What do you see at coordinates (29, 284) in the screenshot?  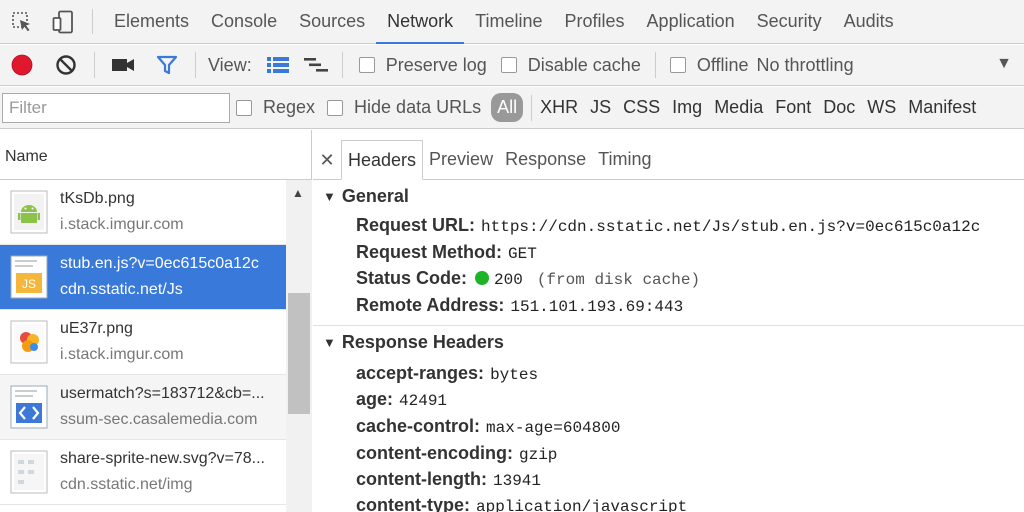 I see `svg-text: JS` at bounding box center [29, 284].